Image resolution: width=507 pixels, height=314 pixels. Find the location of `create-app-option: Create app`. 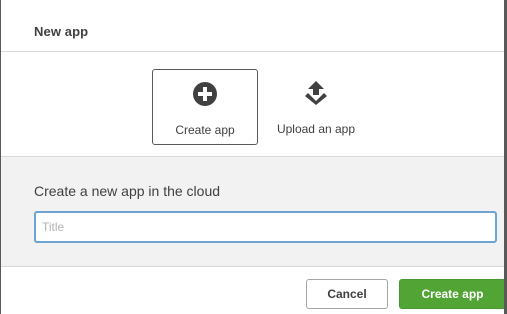

create-app-option: Create app is located at coordinates (205, 107).